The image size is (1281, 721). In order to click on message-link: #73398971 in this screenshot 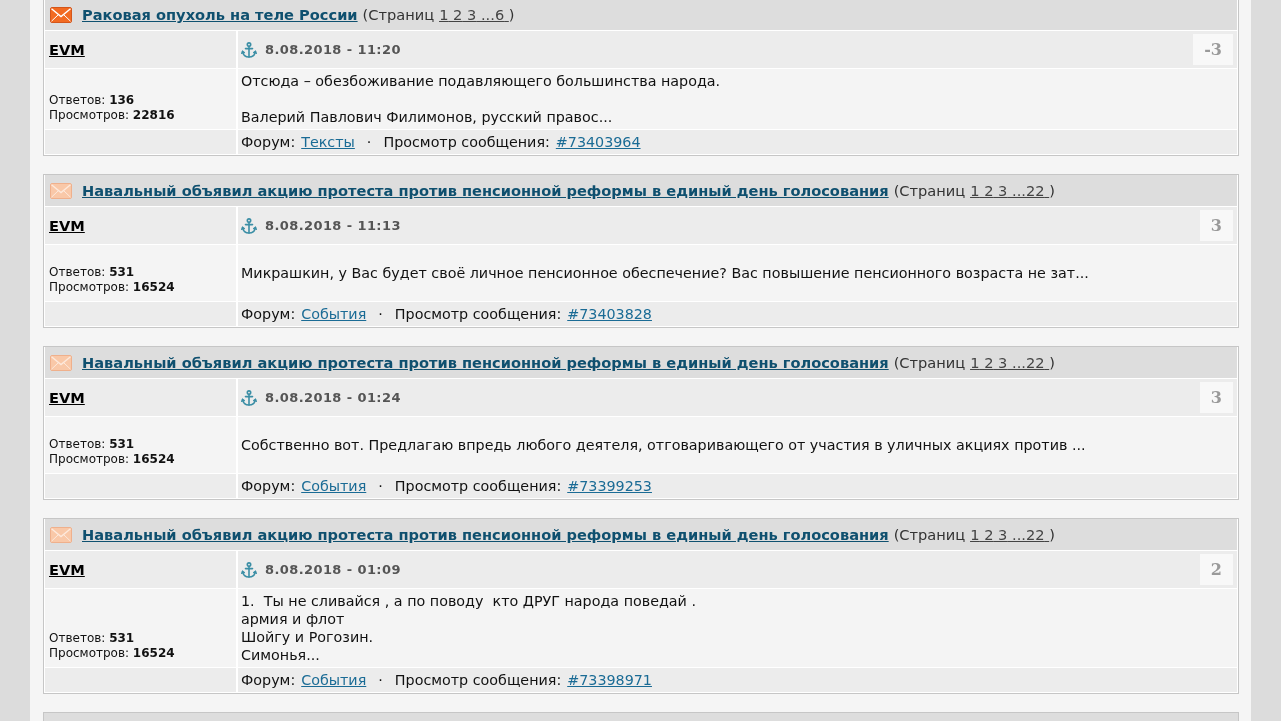, I will do `click(609, 680)`.